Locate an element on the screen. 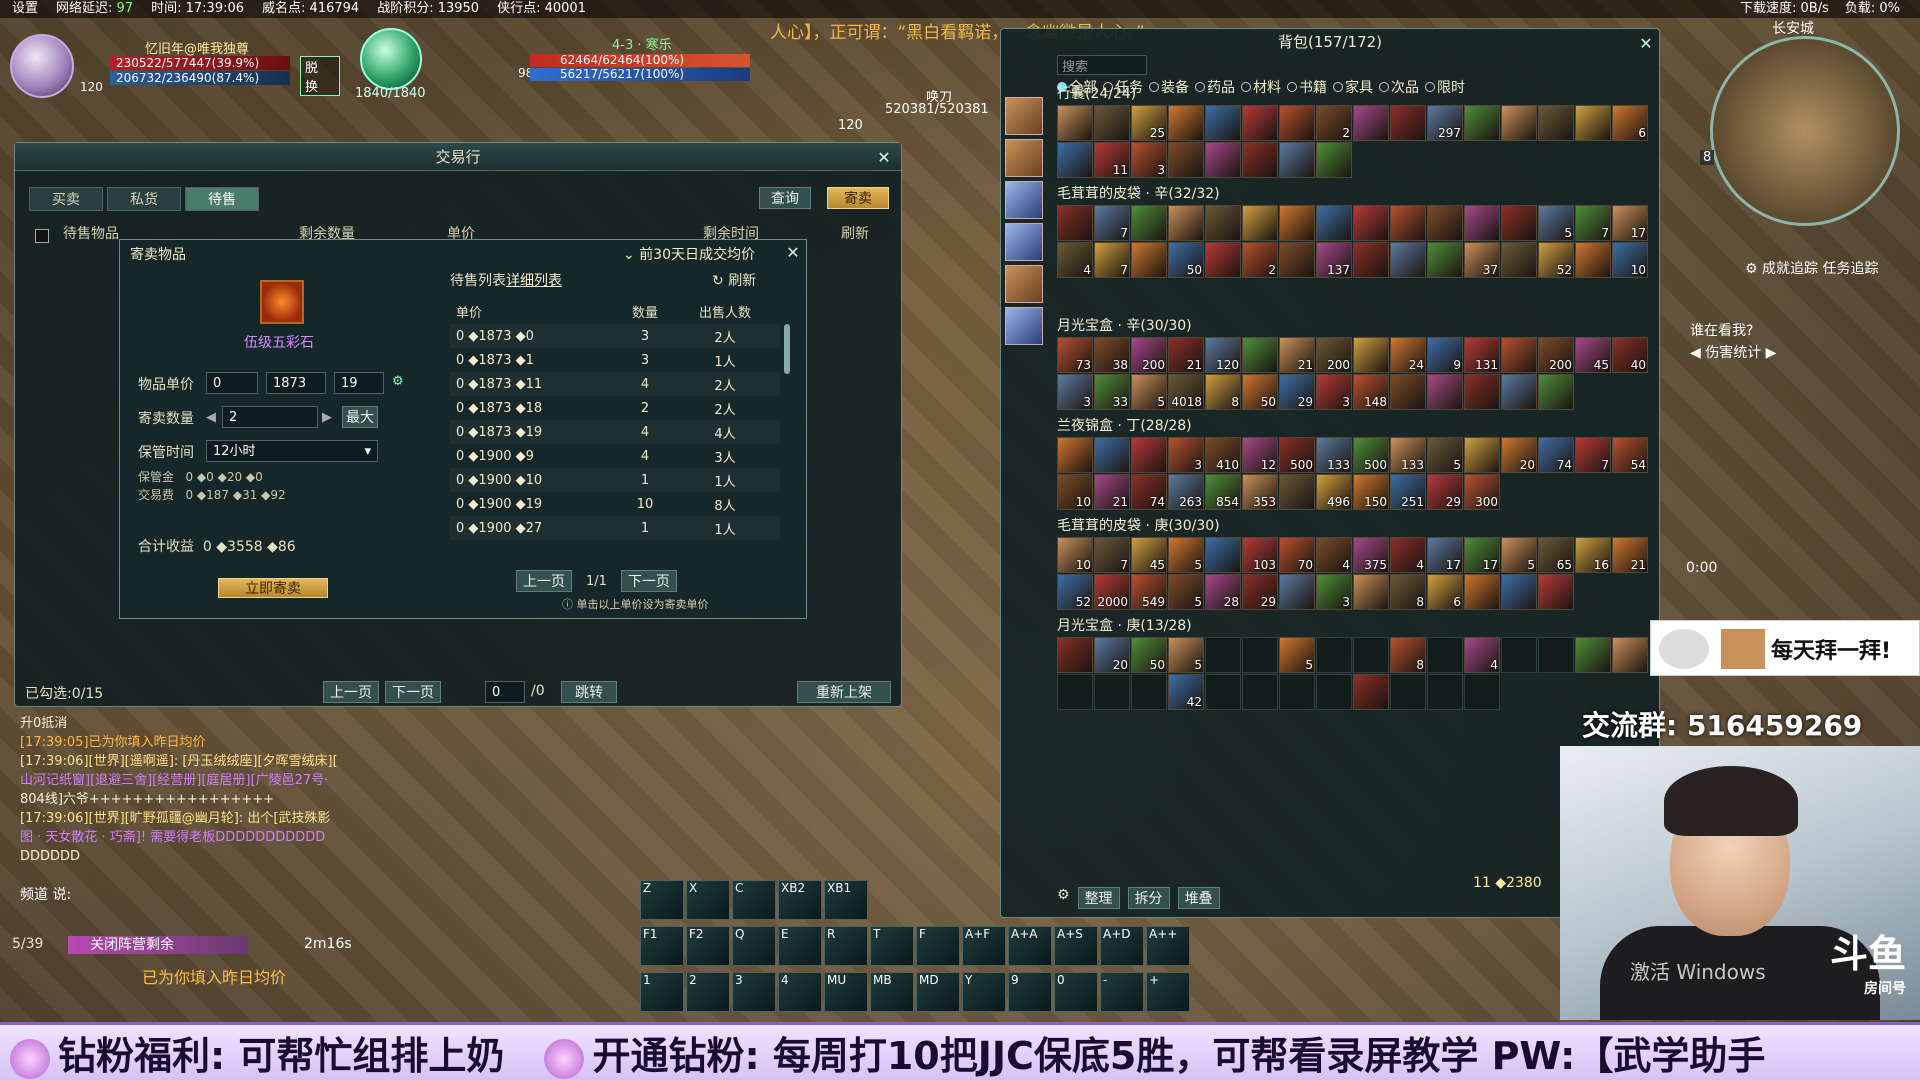 The height and width of the screenshot is (1080, 1920). trade-next-button: 下一页 is located at coordinates (413, 692).